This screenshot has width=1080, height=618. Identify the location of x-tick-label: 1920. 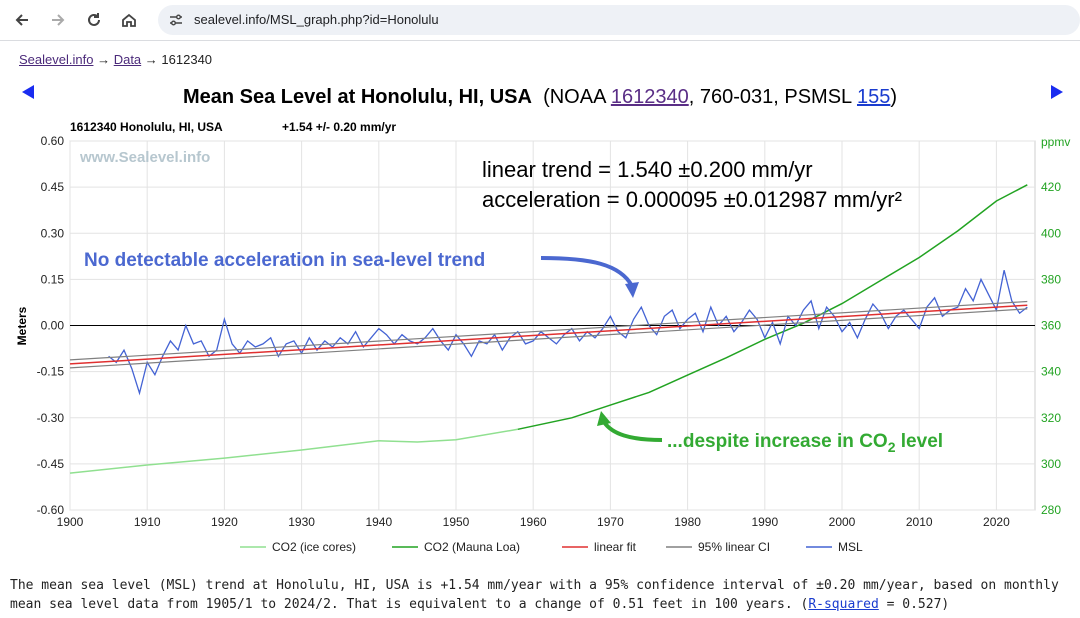
(224, 522).